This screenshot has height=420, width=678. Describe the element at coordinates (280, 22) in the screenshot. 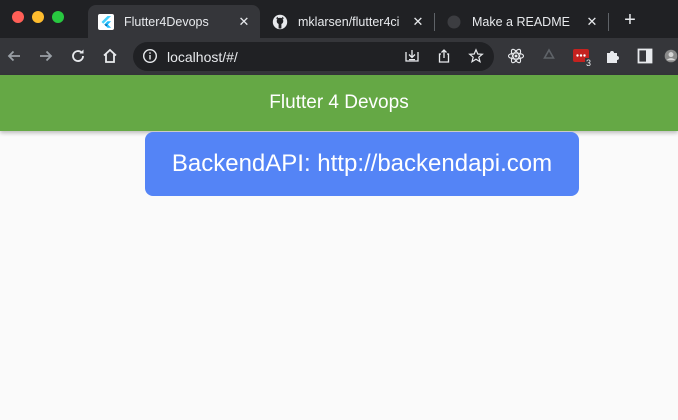

I see `github-icon` at that location.